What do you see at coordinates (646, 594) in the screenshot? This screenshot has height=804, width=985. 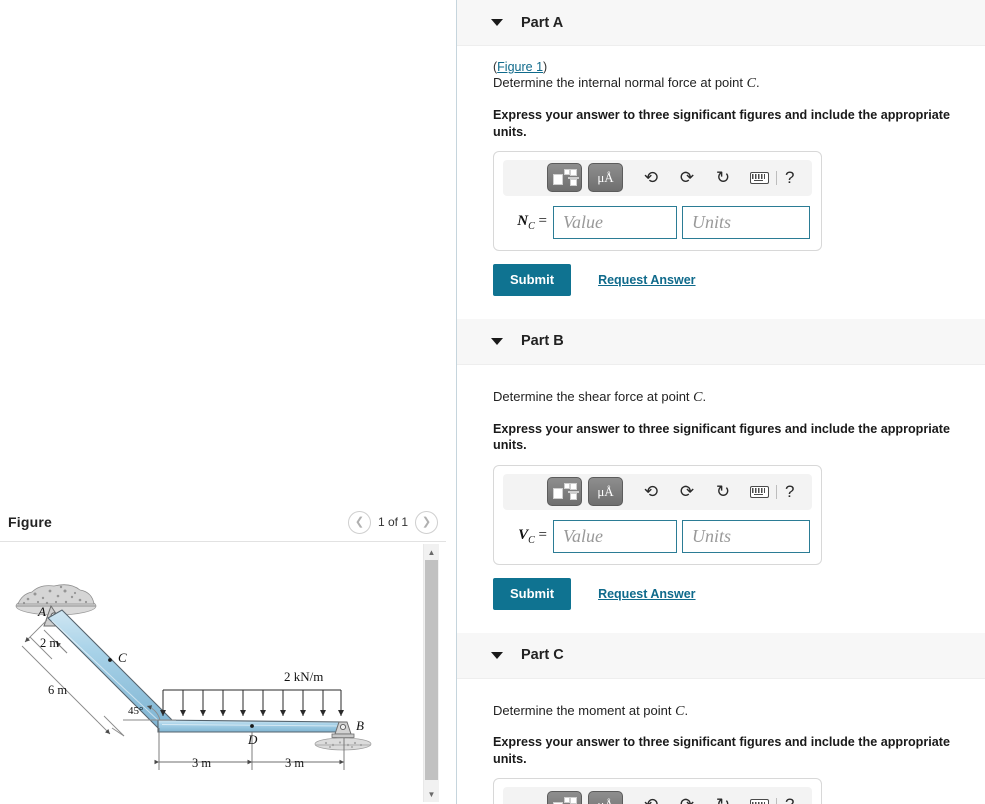 I see `part-b-request-answer-link: Request Answer` at bounding box center [646, 594].